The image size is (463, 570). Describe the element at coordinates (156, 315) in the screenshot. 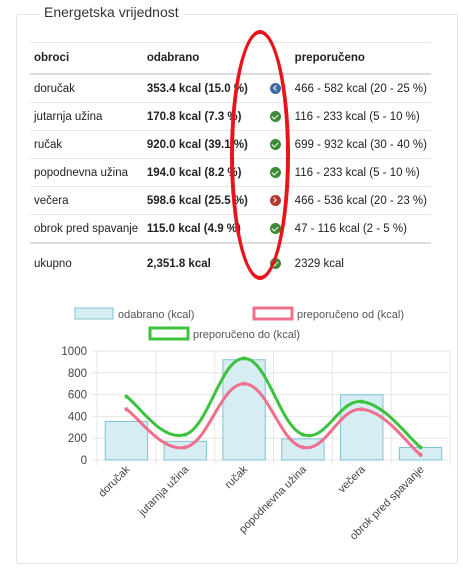

I see `legend-label: odabrano (kcal)` at that location.